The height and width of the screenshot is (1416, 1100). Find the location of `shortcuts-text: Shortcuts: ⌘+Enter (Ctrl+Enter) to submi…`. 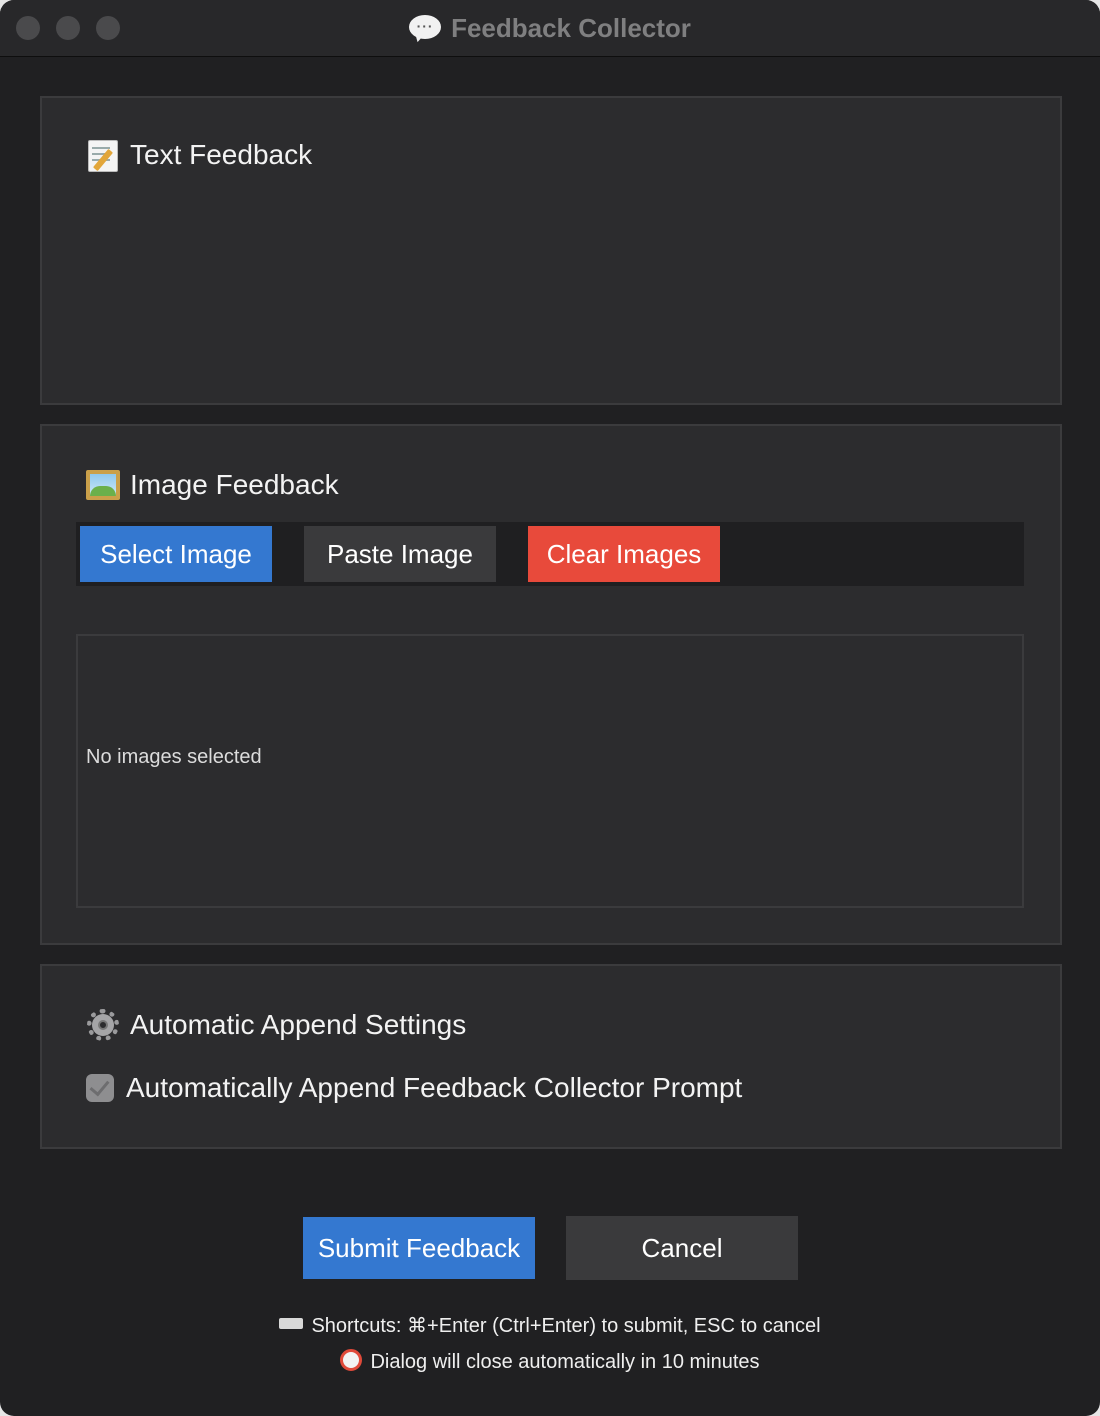

shortcuts-text: Shortcuts: ⌘+Enter (Ctrl+Enter) to submi… is located at coordinates (566, 1326).